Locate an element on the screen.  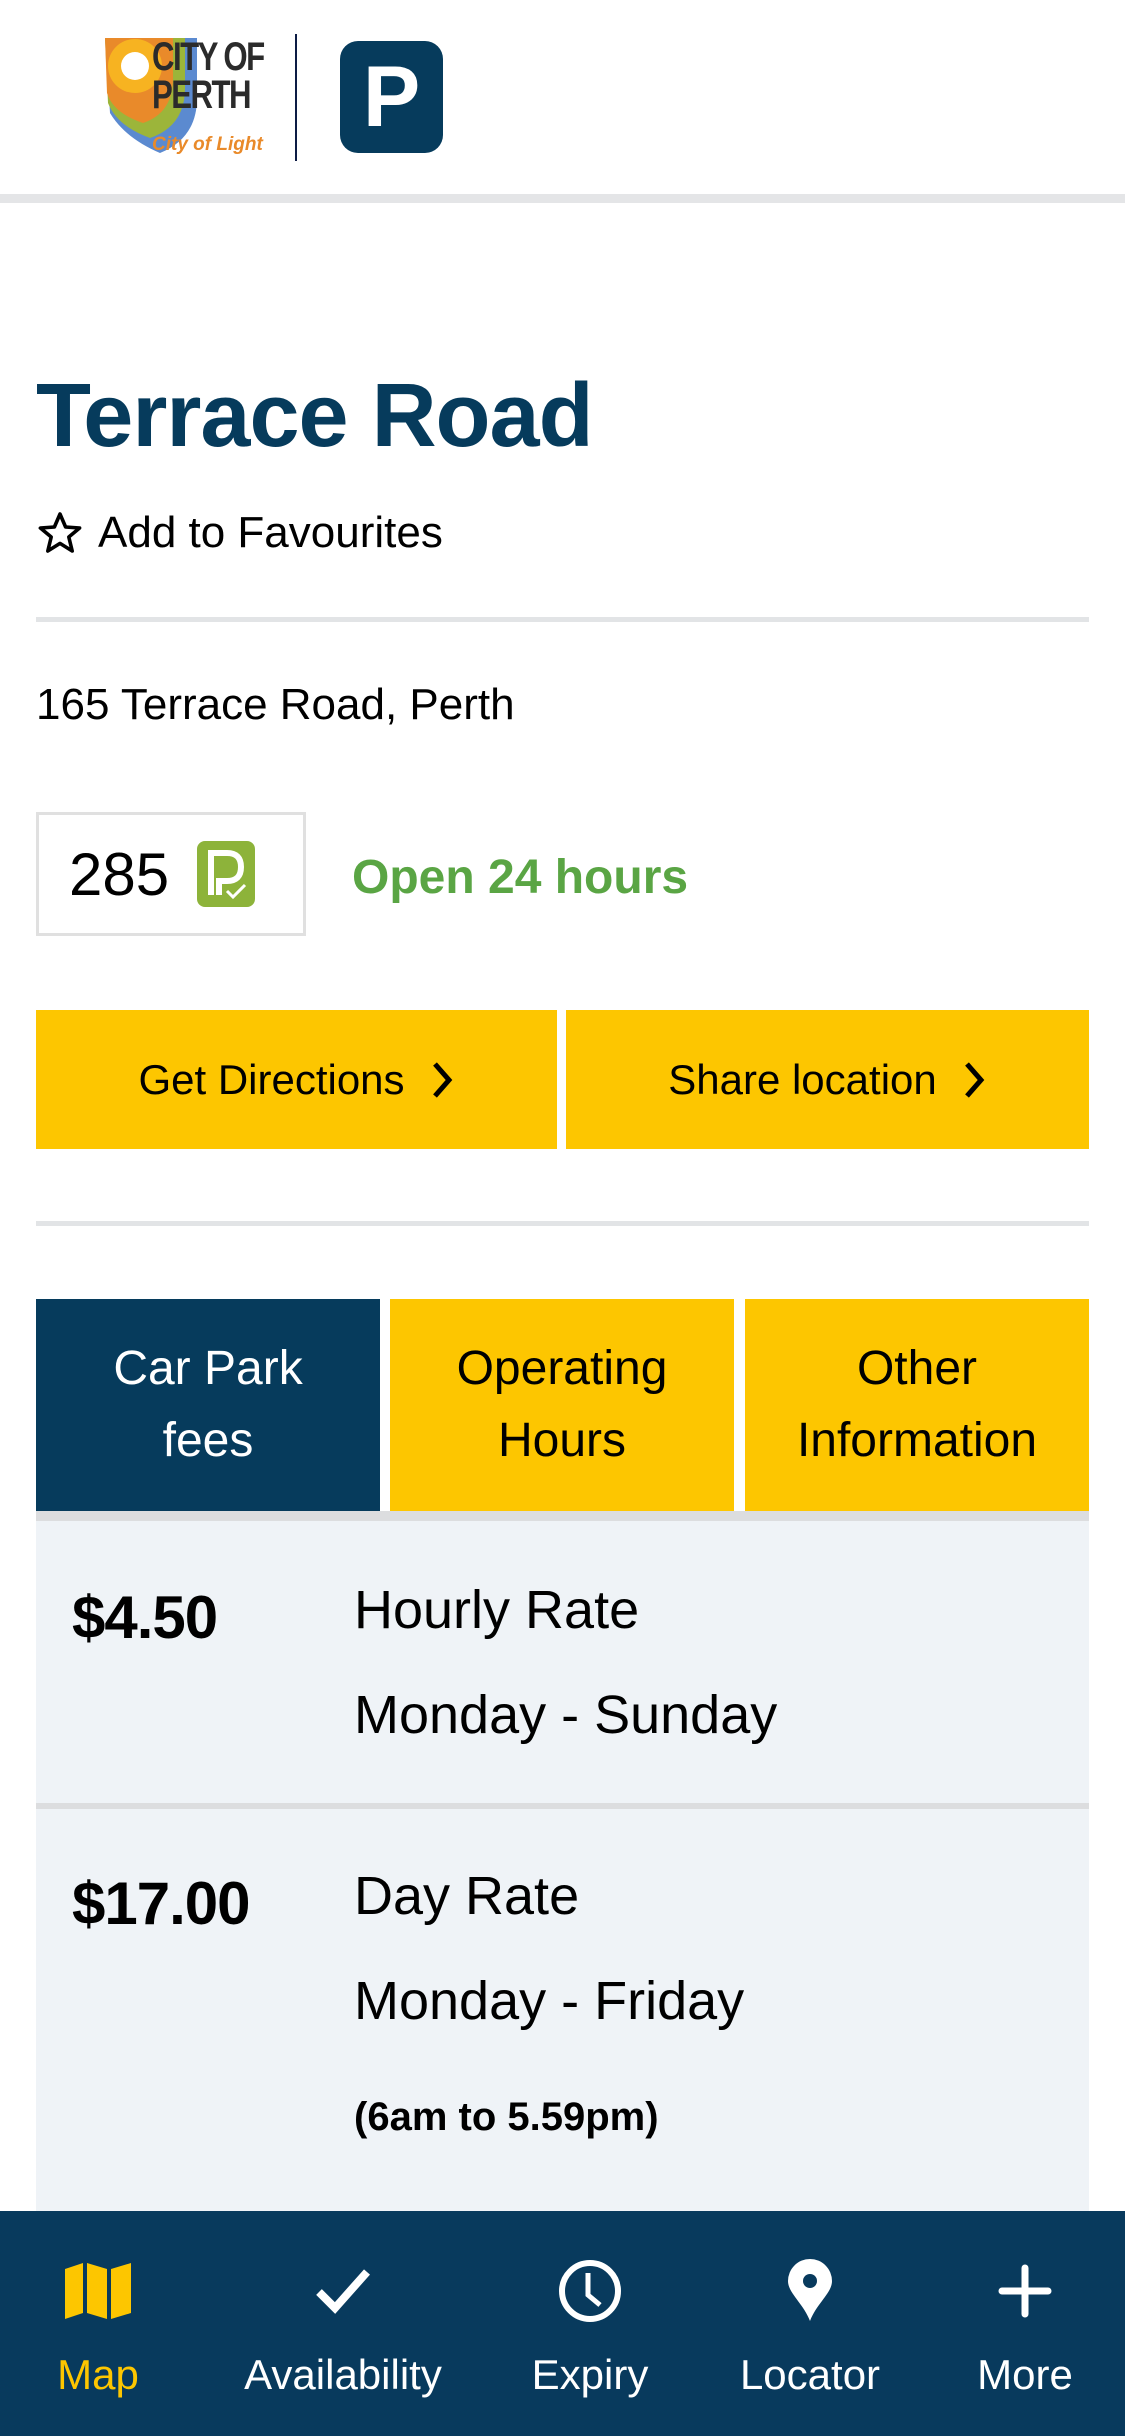
nav-label-availability: Availability is located at coordinates (343, 2374).